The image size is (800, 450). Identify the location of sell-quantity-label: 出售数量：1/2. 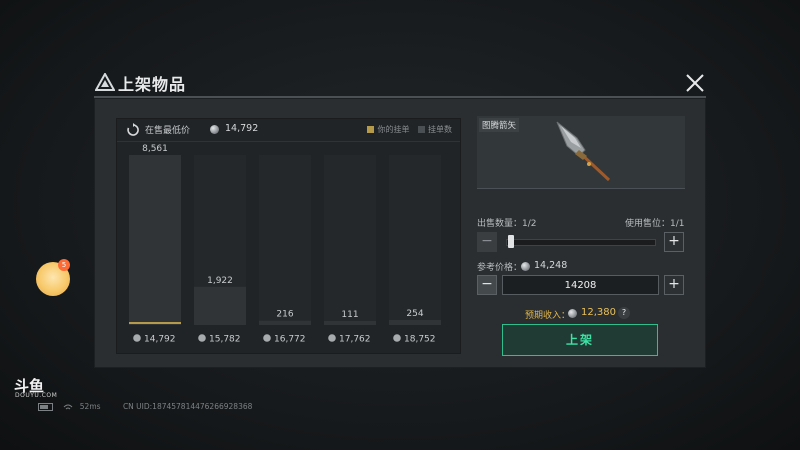
(507, 224).